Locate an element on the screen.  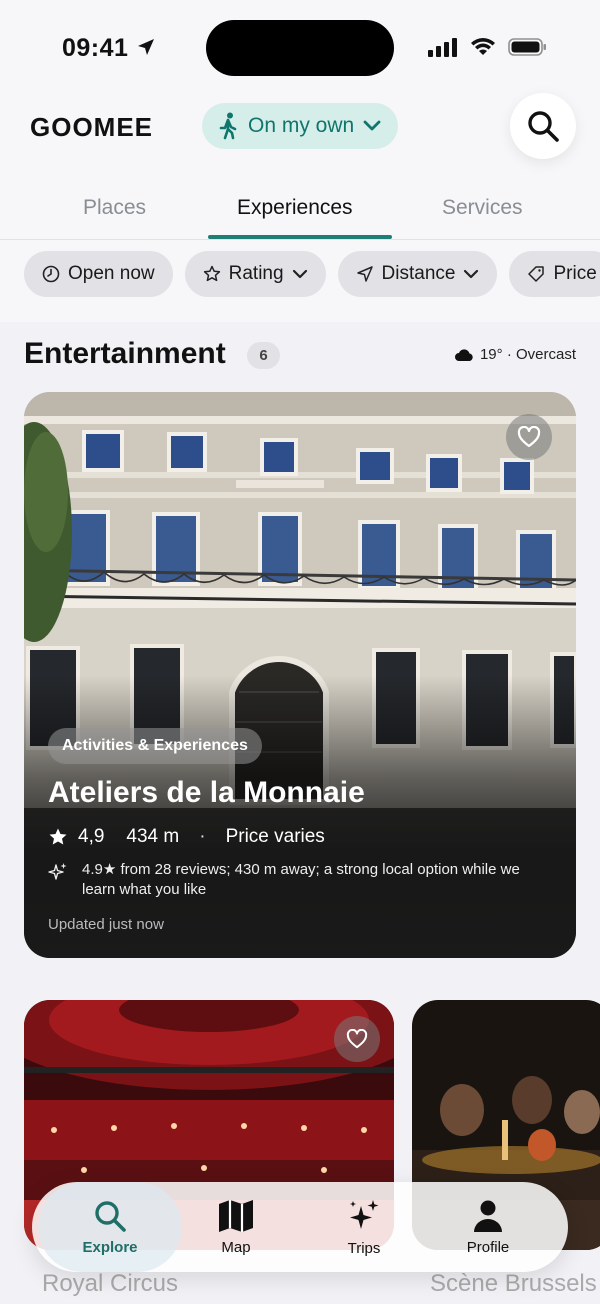
brand-logo: GOOMEE is located at coordinates (92, 127).